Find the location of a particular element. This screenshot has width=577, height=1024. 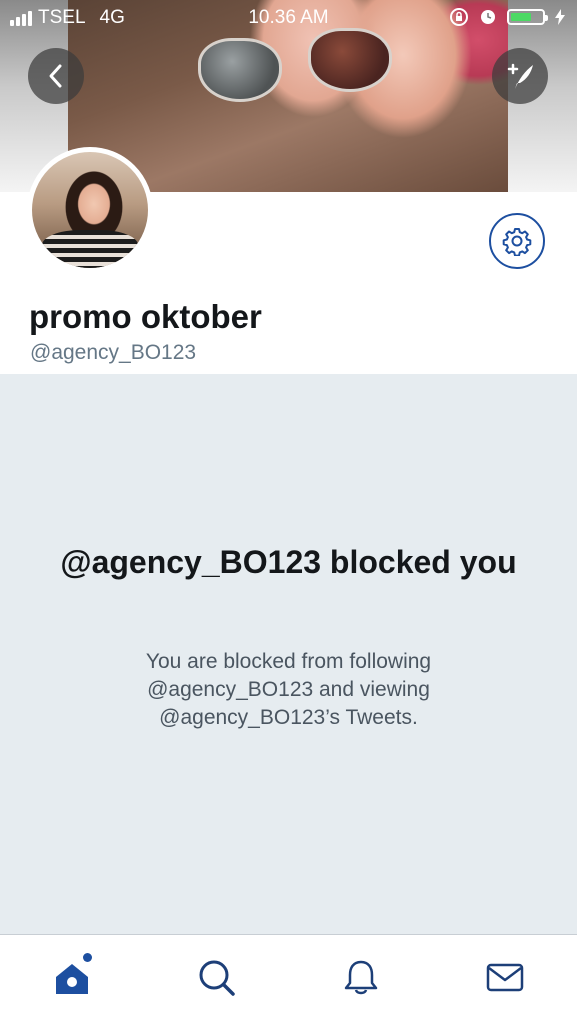

profile-display-name: promo oktober is located at coordinates (145, 316).